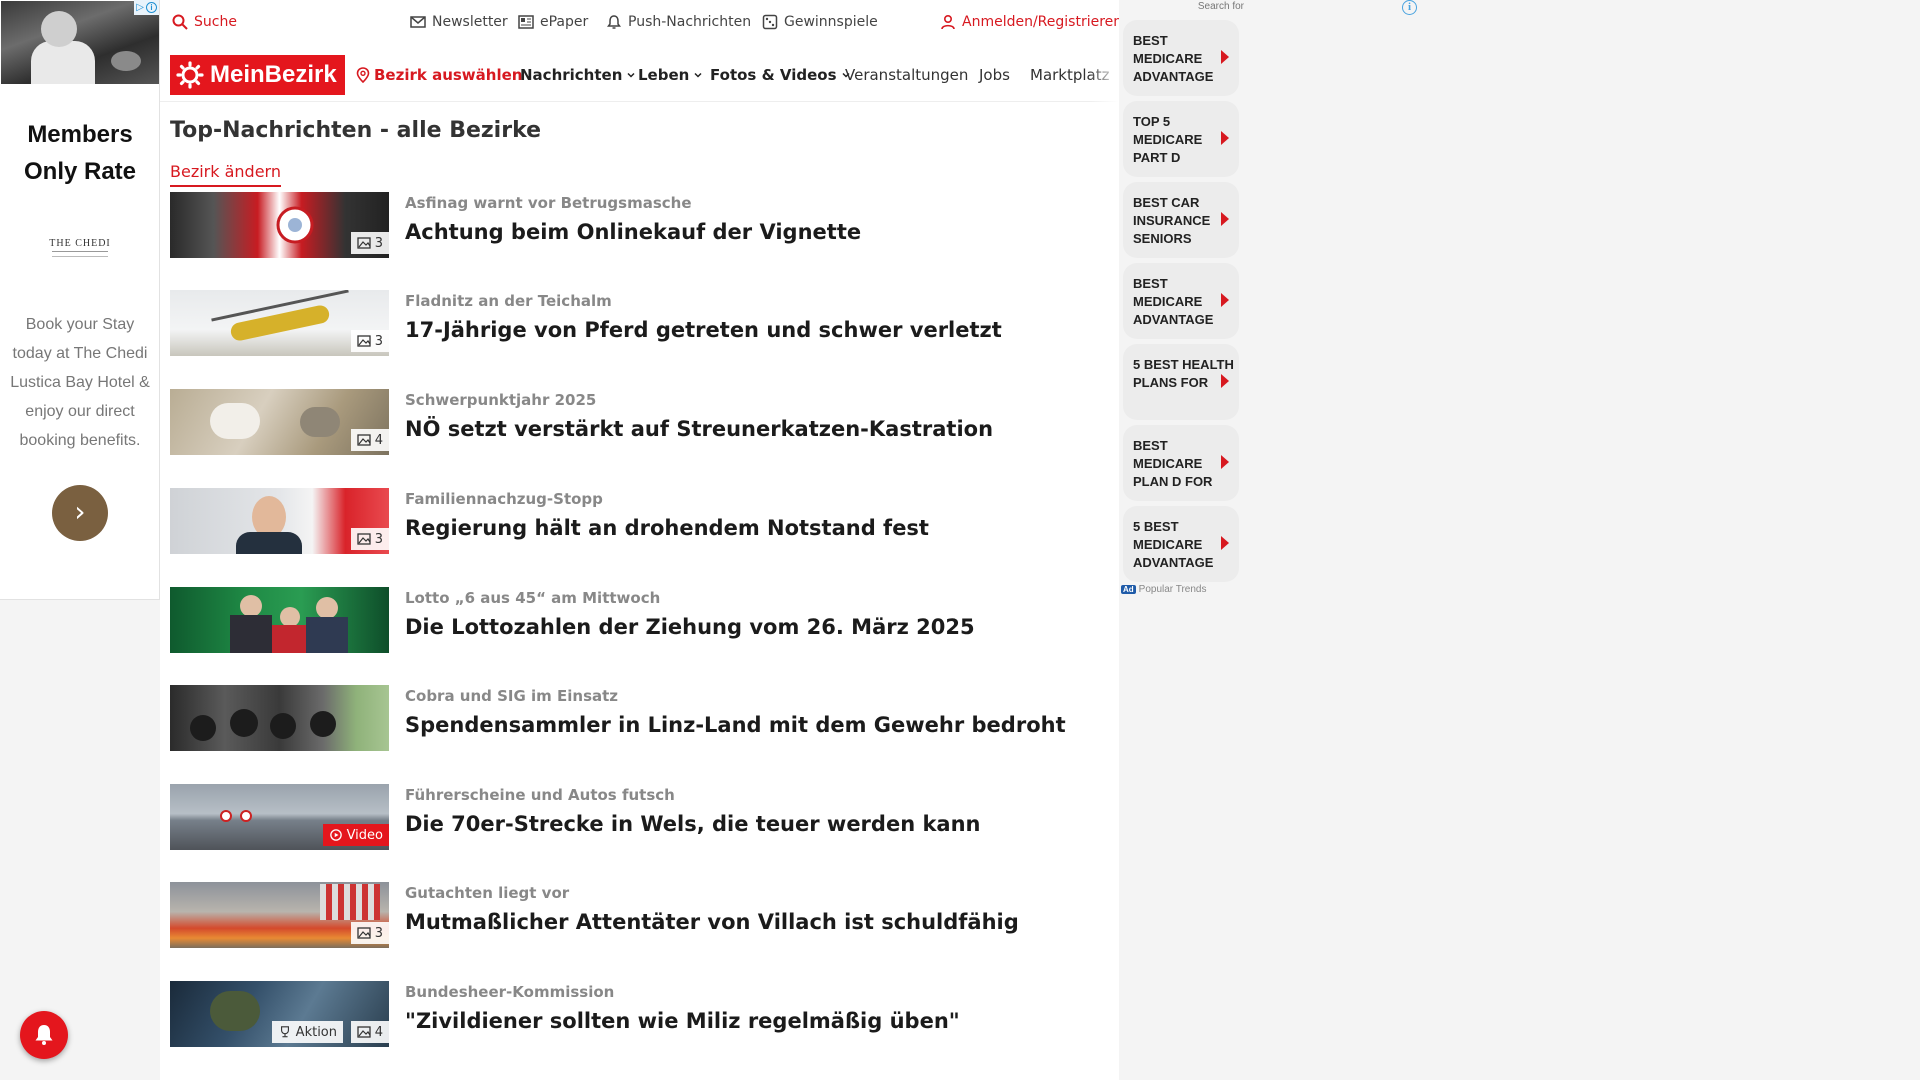 The height and width of the screenshot is (1080, 1920). Describe the element at coordinates (335, 835) in the screenshot. I see `play-icon` at that location.